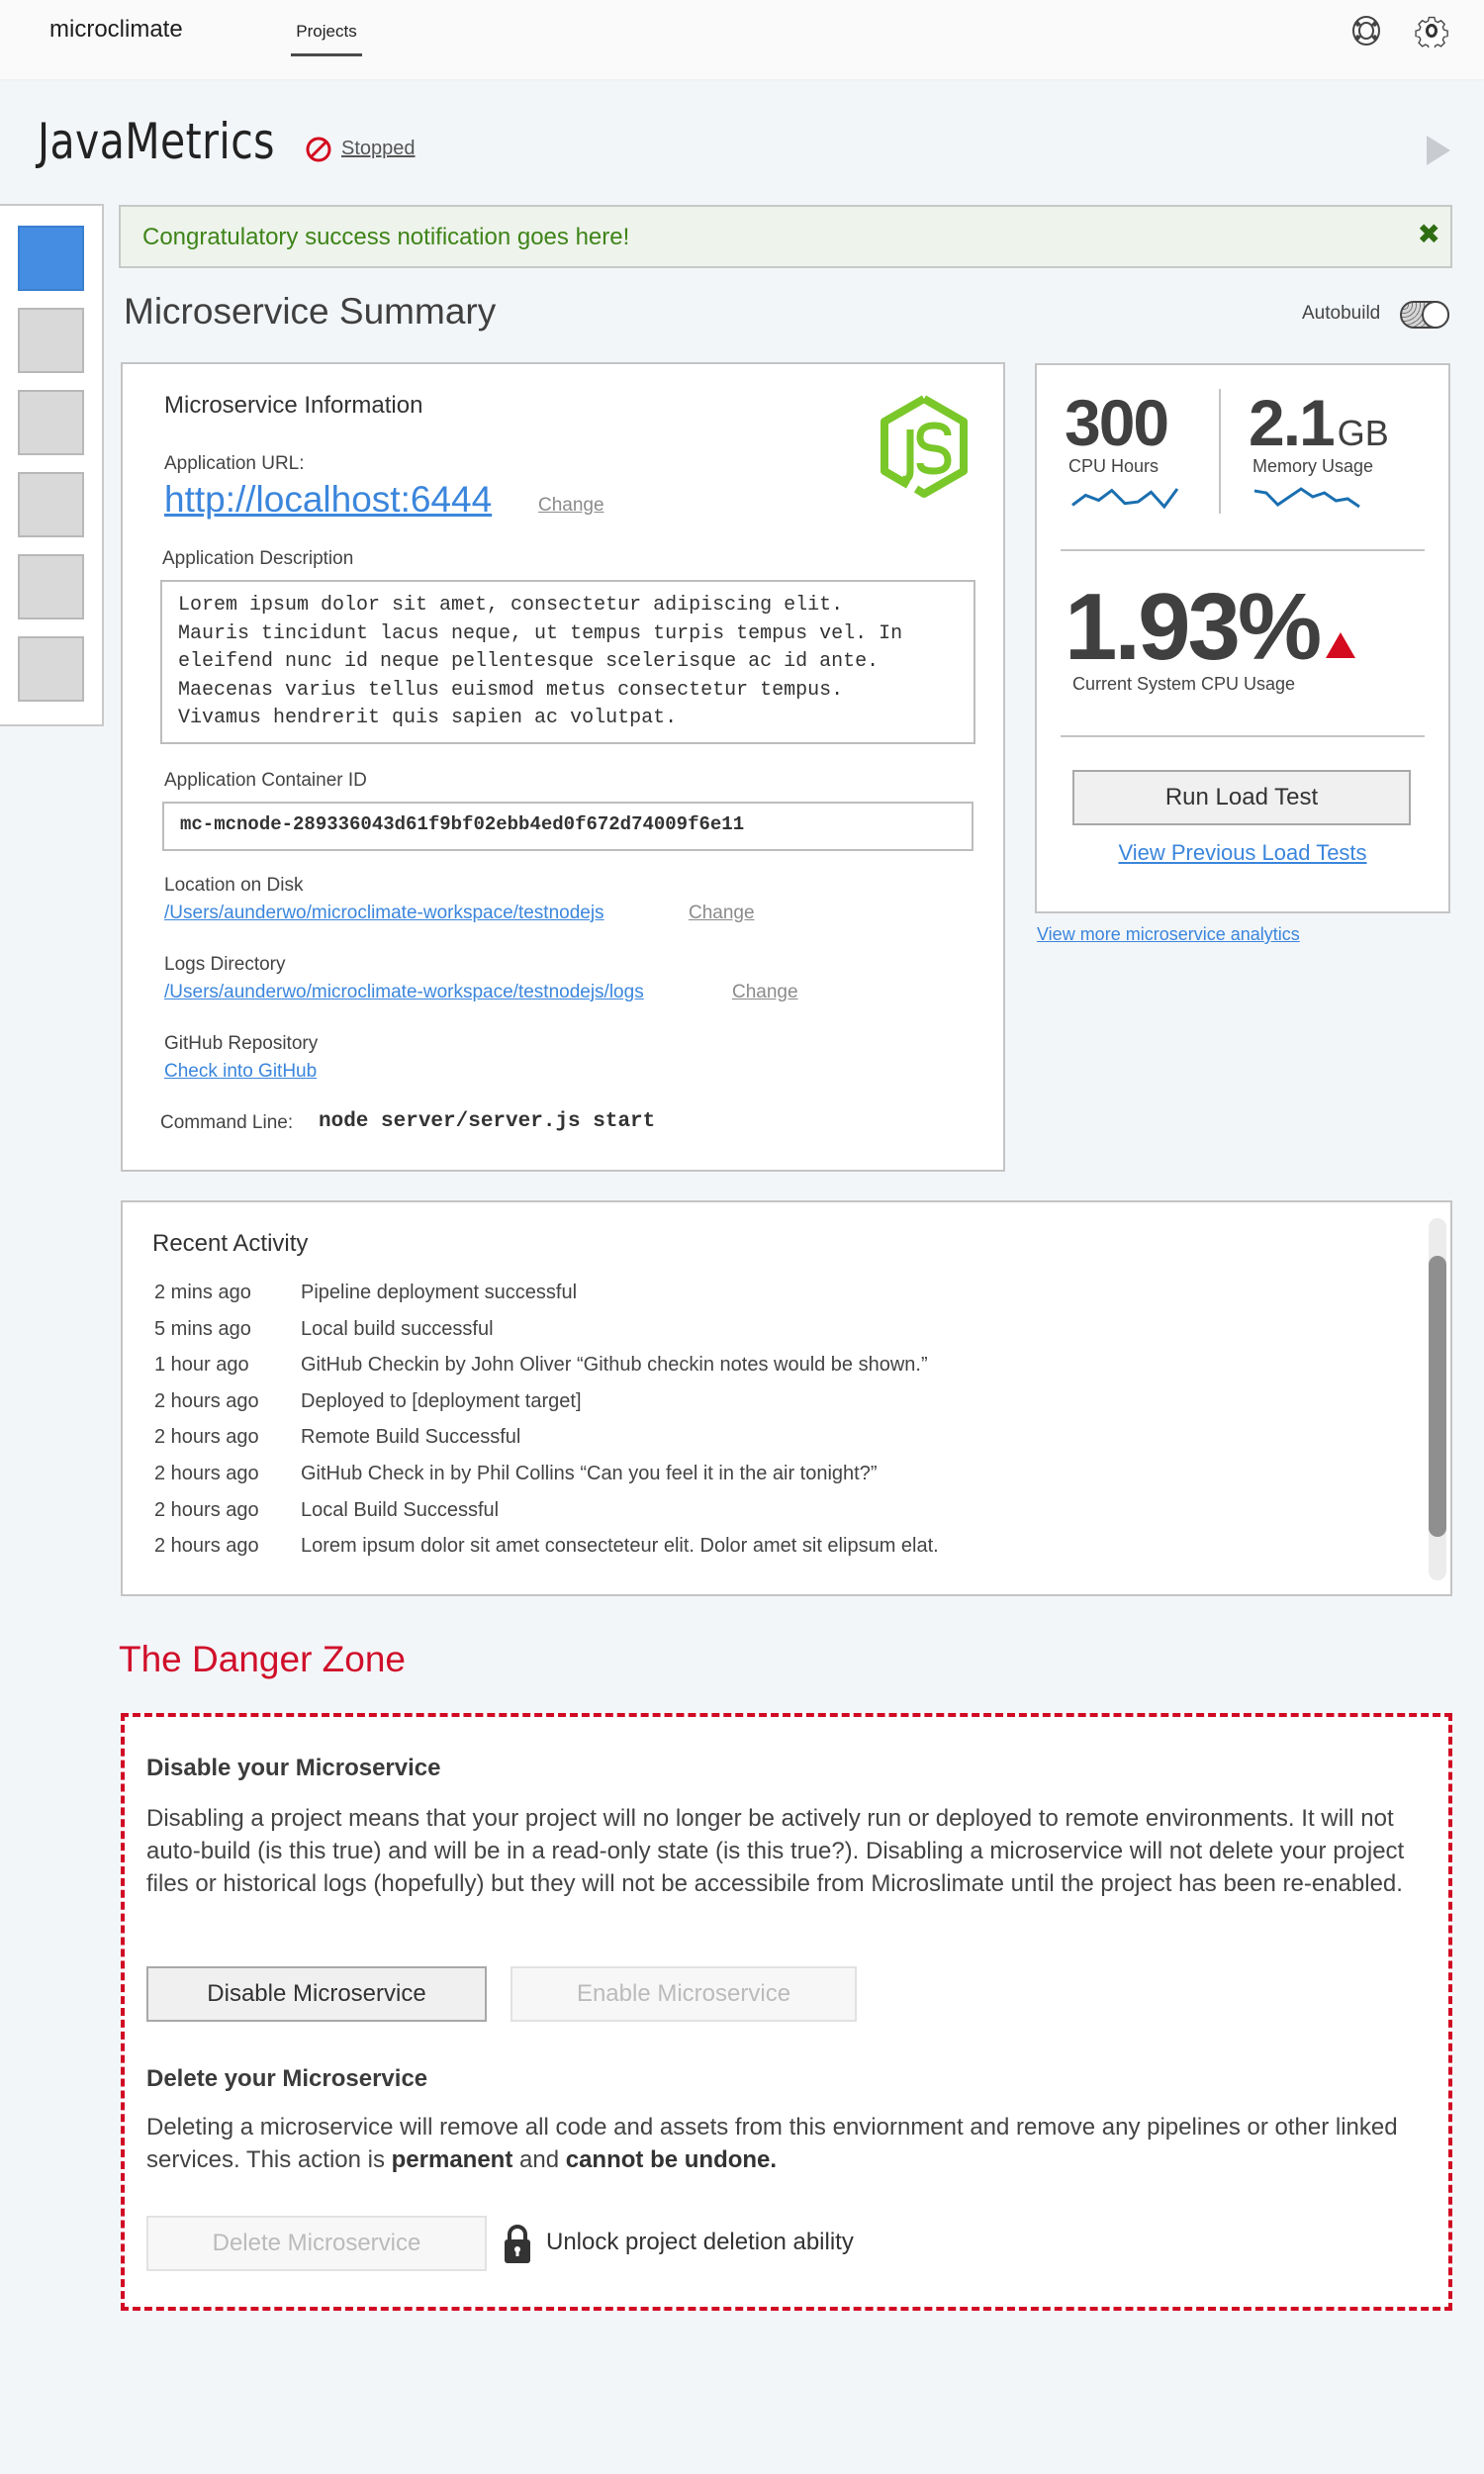  I want to click on autobuild-label: Autobuild, so click(1341, 314).